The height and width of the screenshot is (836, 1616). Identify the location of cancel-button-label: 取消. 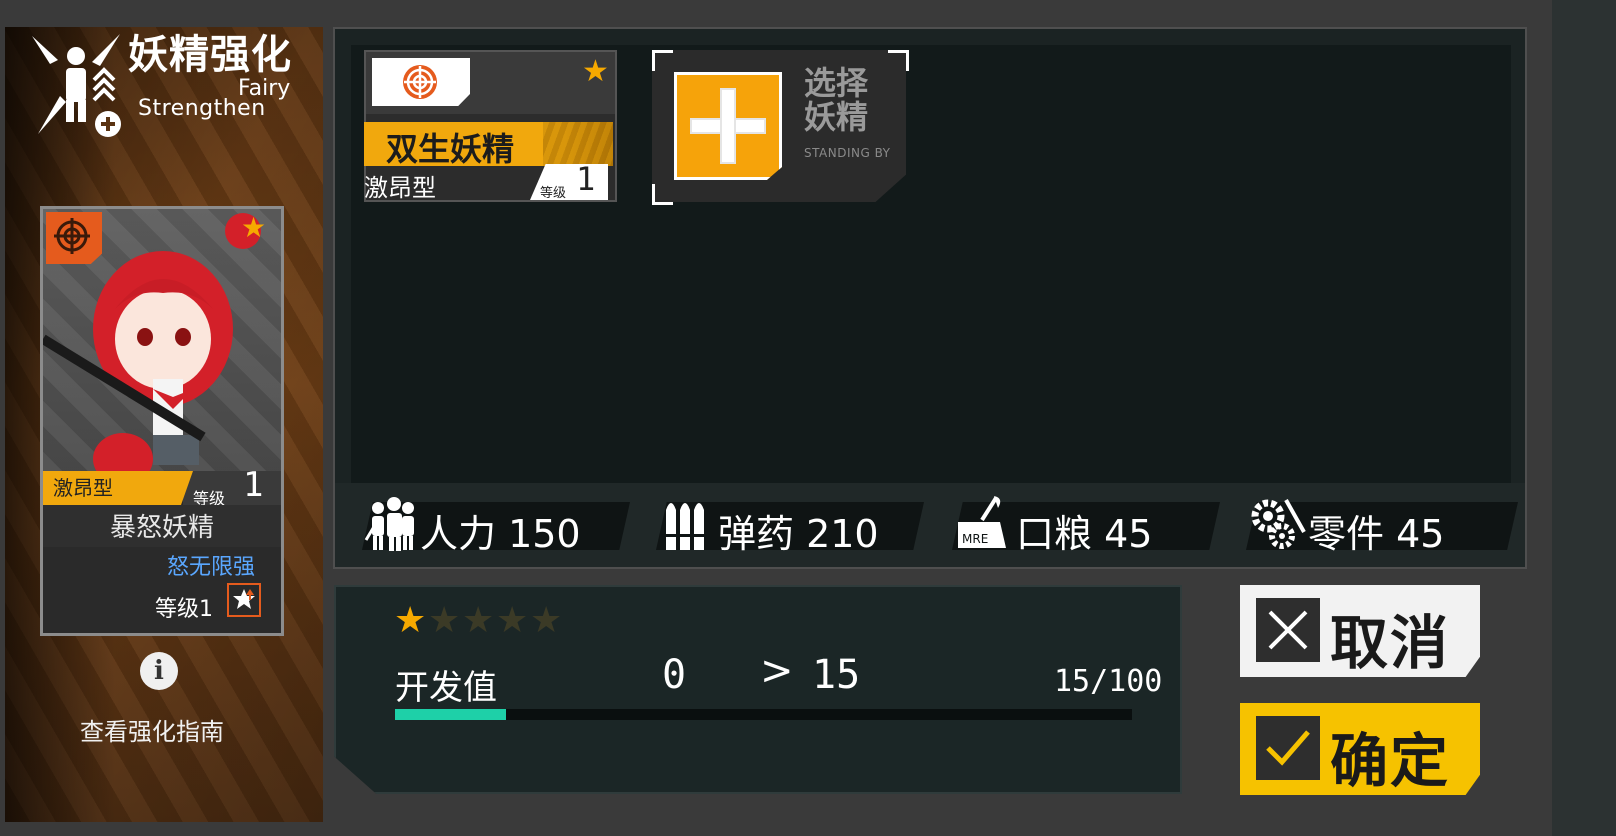
(1390, 638).